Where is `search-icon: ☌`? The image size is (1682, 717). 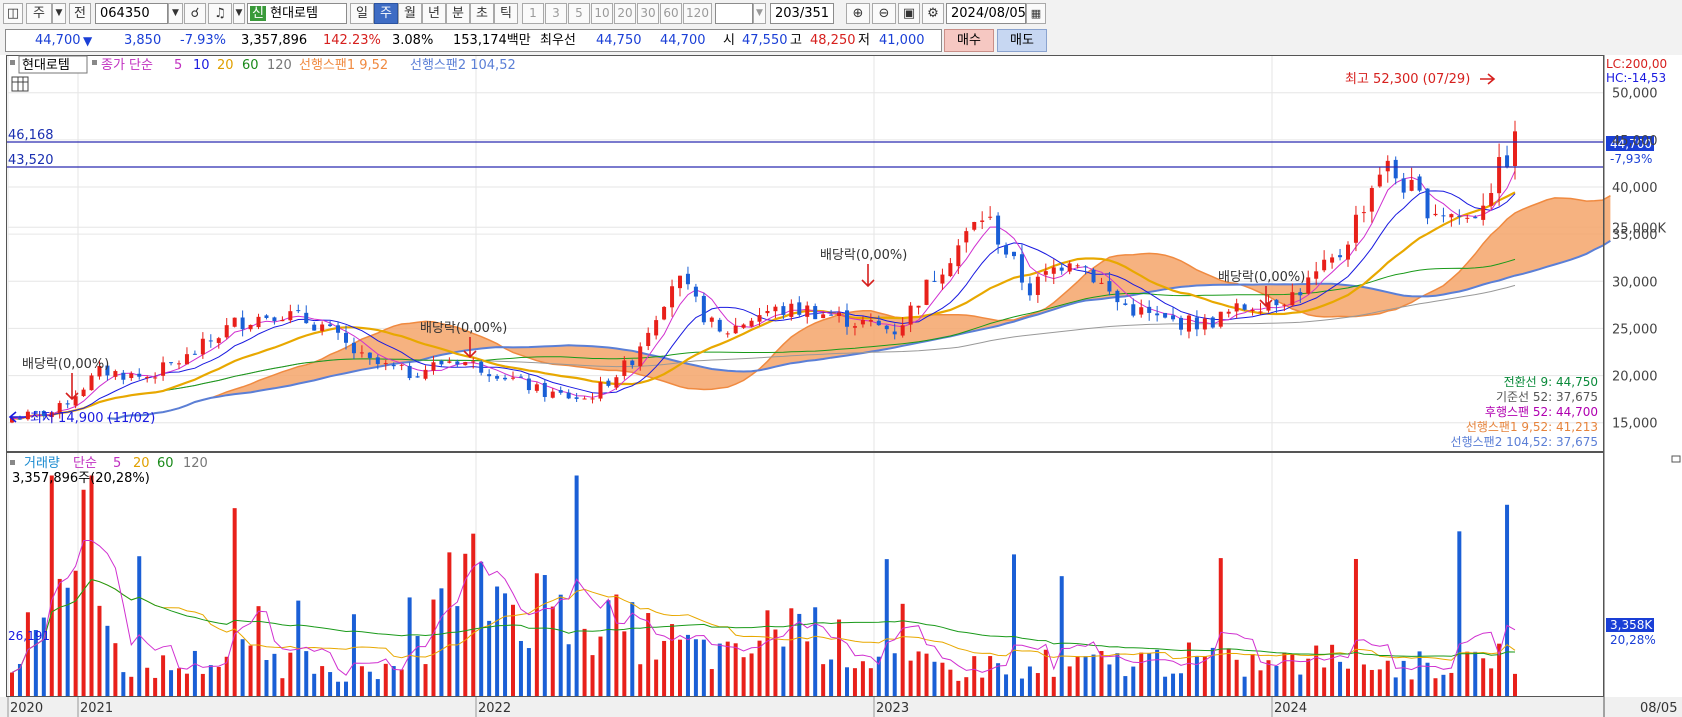 search-icon: ☌ is located at coordinates (195, 13).